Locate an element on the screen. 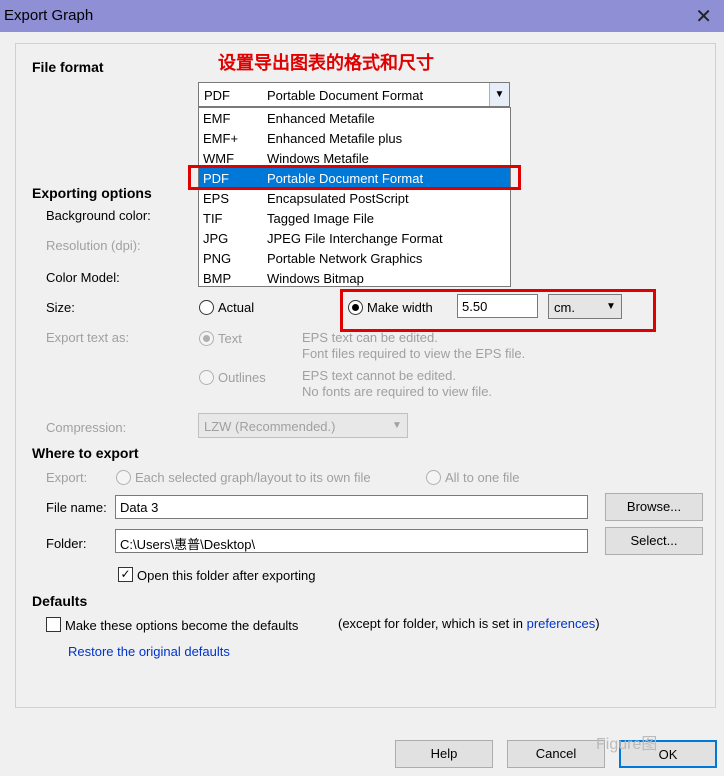 This screenshot has height=776, width=724. format-code: EMF+ is located at coordinates (221, 138).